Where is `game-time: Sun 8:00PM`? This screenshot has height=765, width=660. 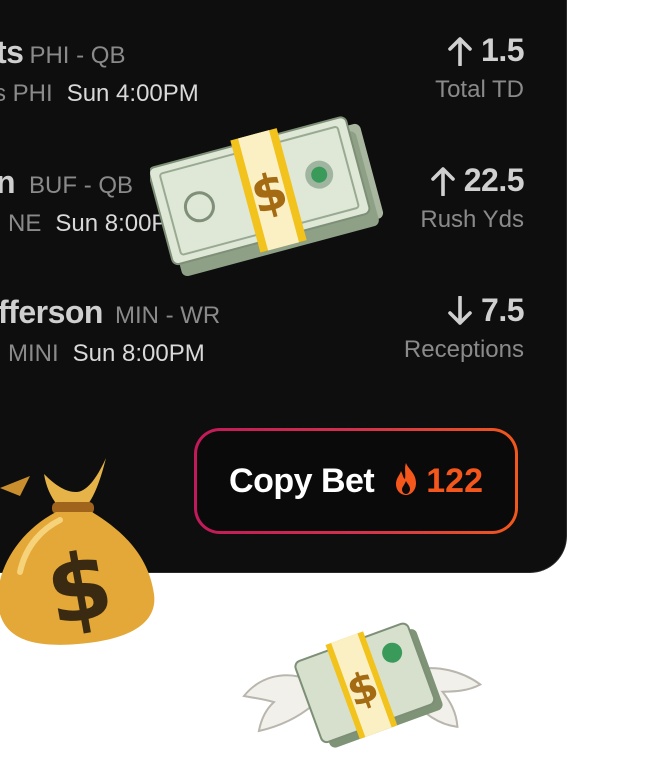
game-time: Sun 8:00PM is located at coordinates (138, 353).